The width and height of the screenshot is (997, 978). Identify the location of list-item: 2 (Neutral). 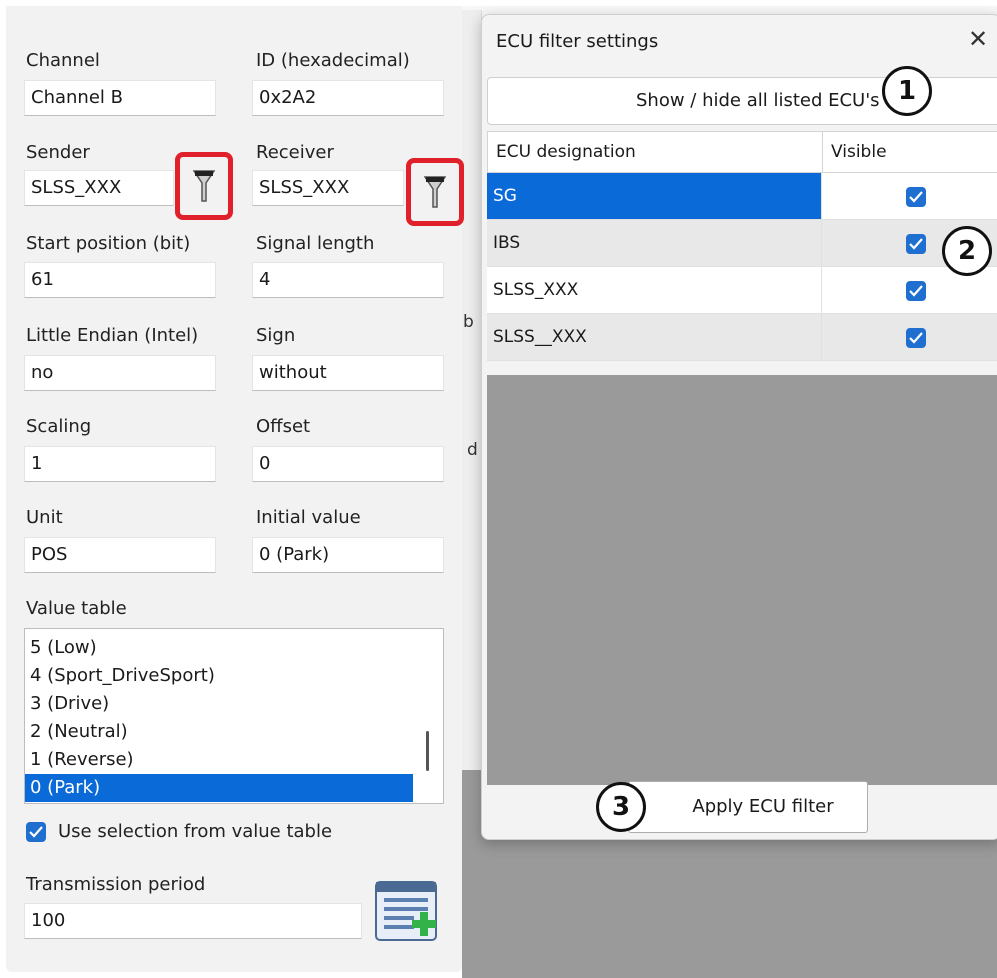
(219, 732).